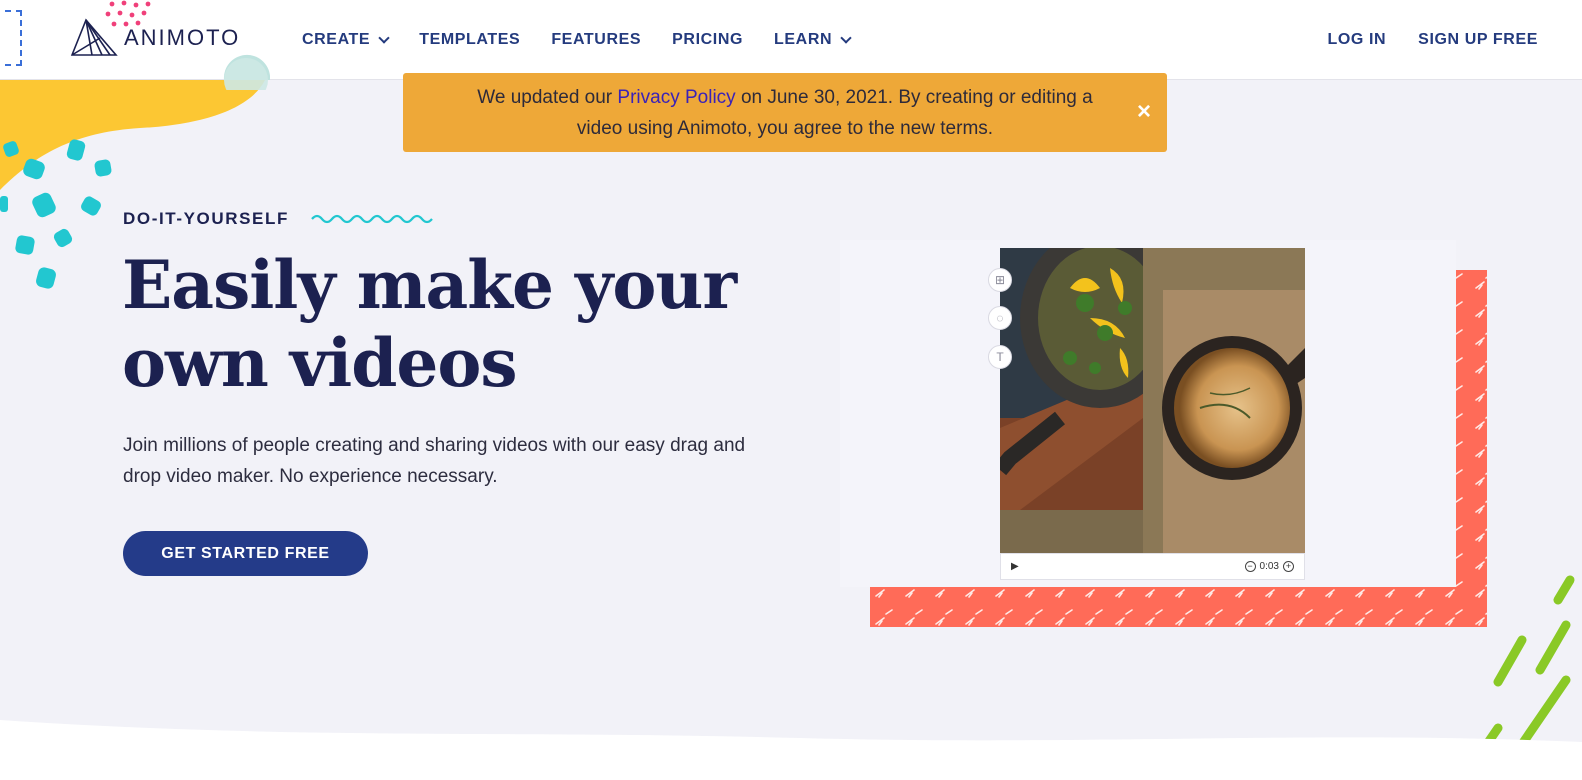 Image resolution: width=1582 pixels, height=780 pixels. What do you see at coordinates (707, 40) in the screenshot?
I see `nav-pricing: PRICING` at bounding box center [707, 40].